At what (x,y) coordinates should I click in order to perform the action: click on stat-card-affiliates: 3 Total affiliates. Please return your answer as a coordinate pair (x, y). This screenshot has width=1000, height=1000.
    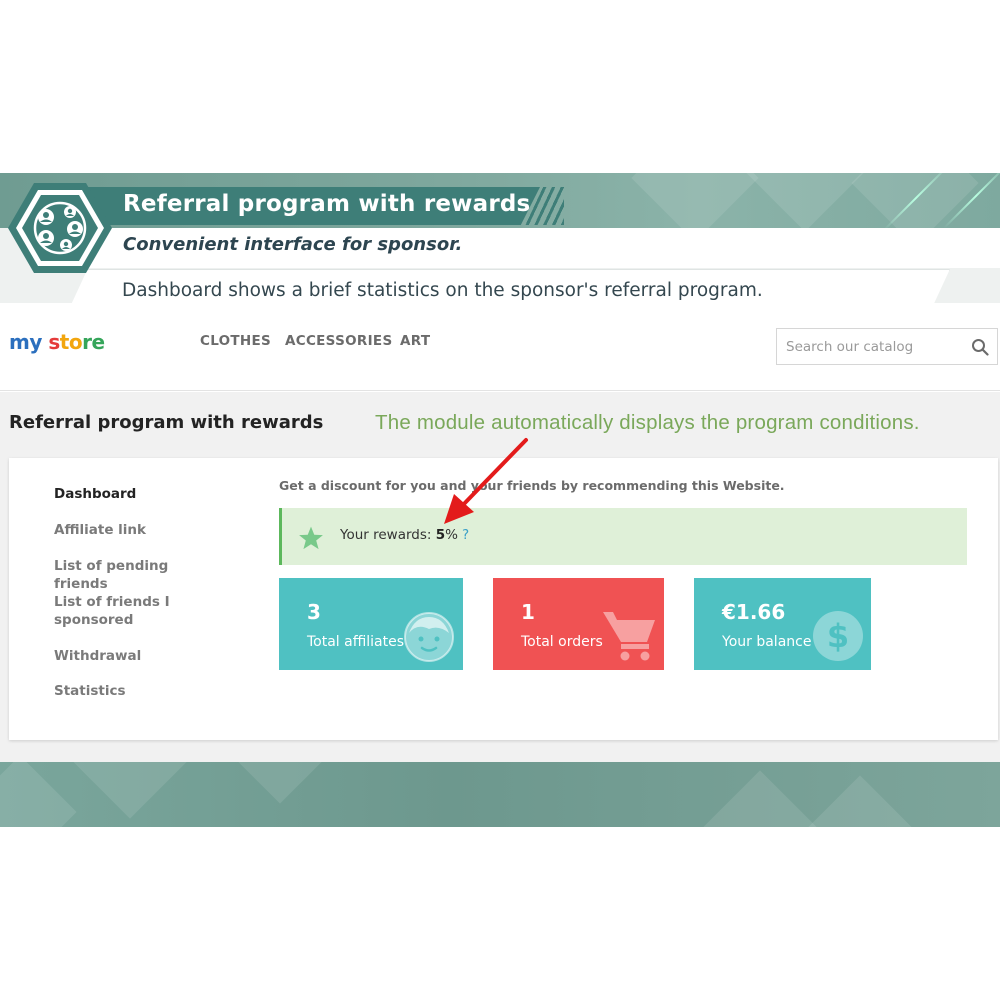
    Looking at the image, I should click on (371, 624).